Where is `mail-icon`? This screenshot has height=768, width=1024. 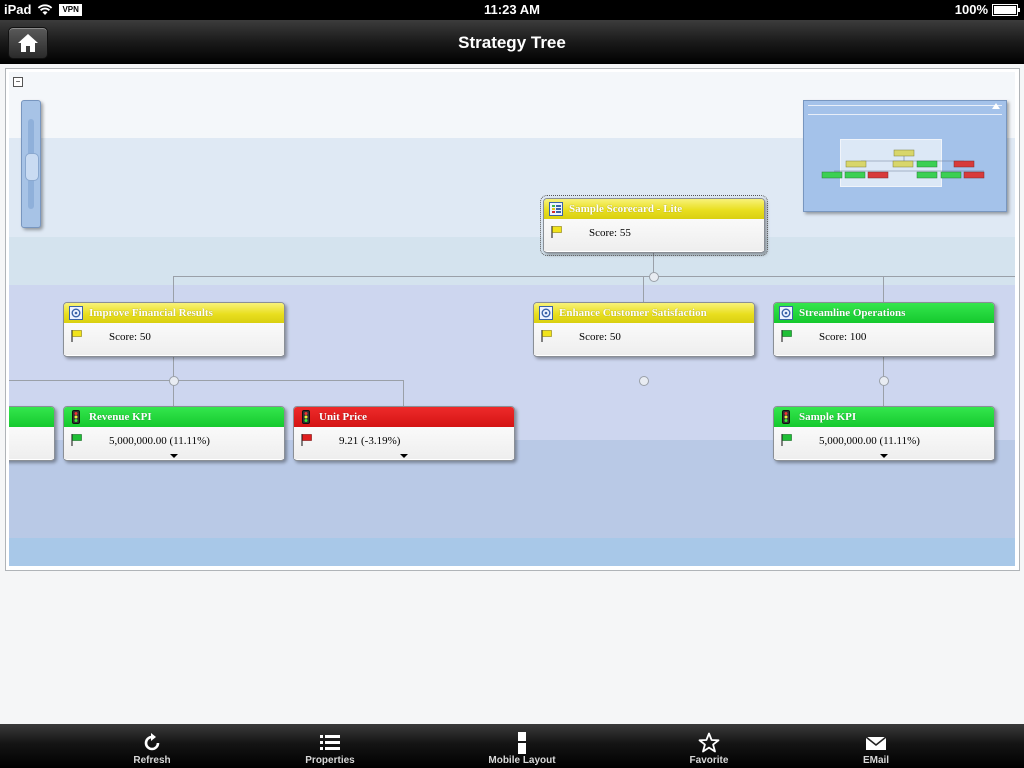
mail-icon is located at coordinates (876, 743).